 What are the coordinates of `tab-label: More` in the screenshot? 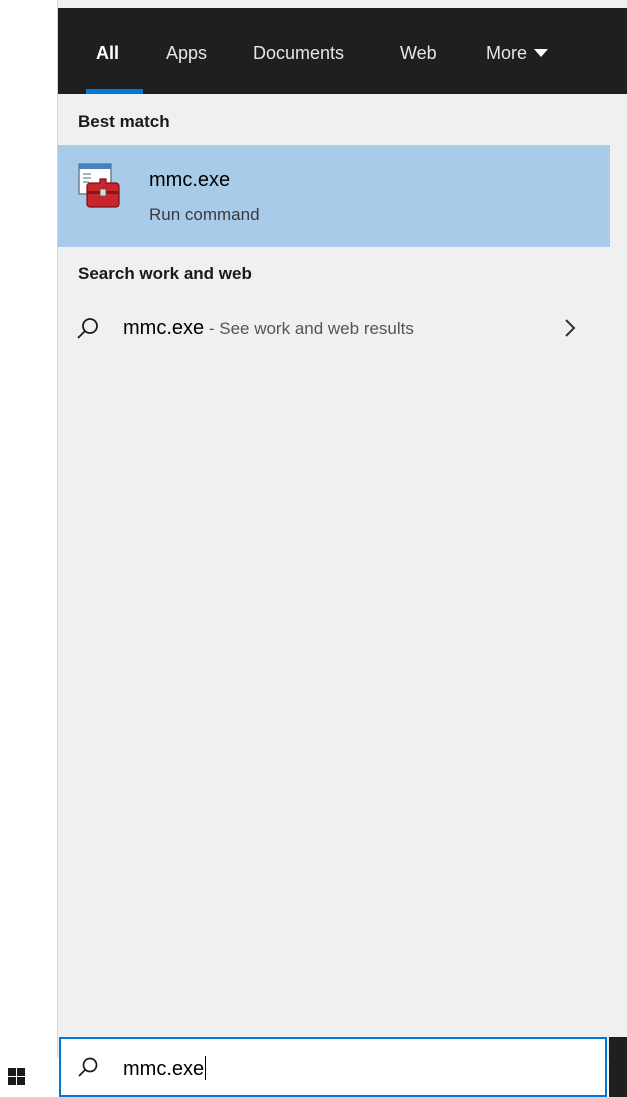 It's located at (507, 53).